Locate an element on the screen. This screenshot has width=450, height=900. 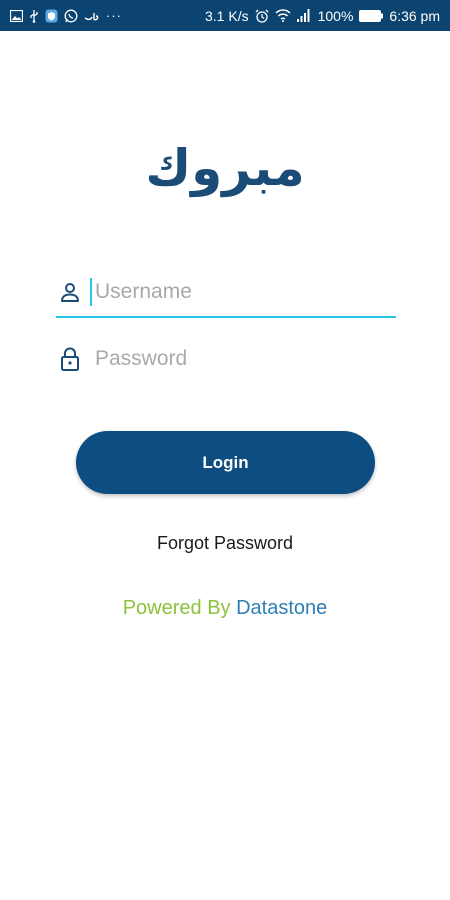
lock-icon is located at coordinates (70, 359).